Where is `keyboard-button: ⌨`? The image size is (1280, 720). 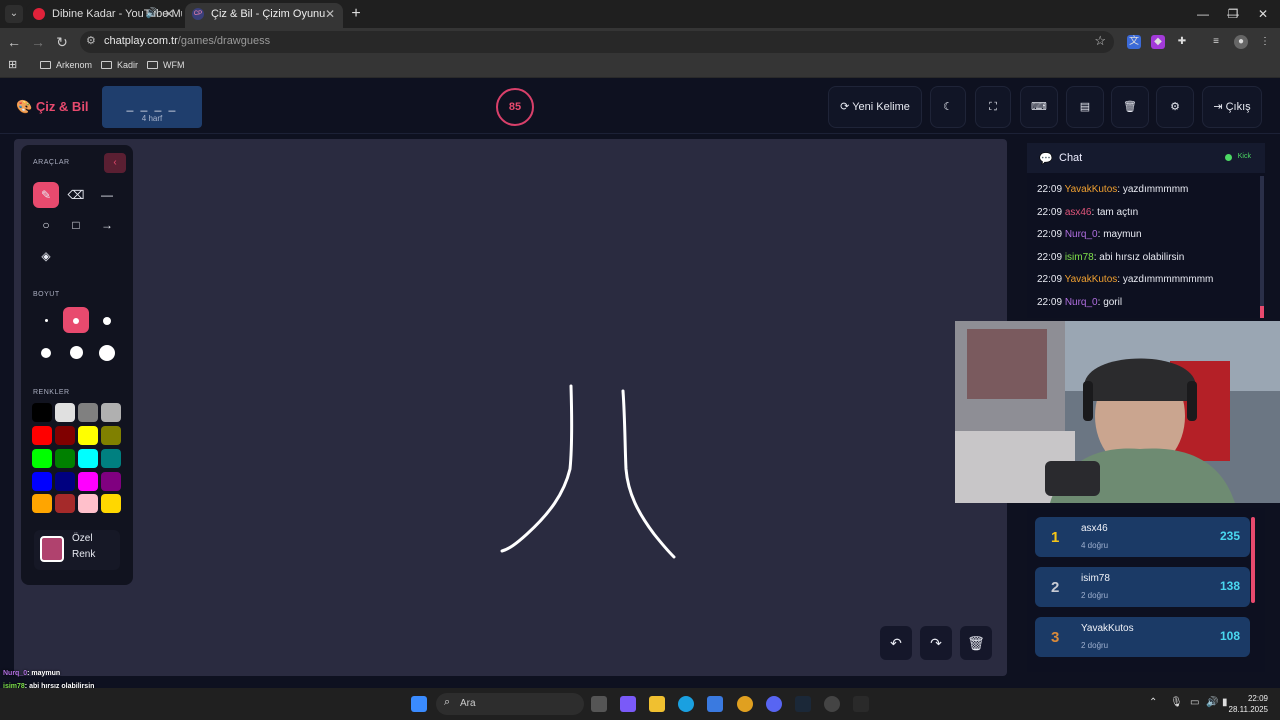
keyboard-button: ⌨ is located at coordinates (1039, 107).